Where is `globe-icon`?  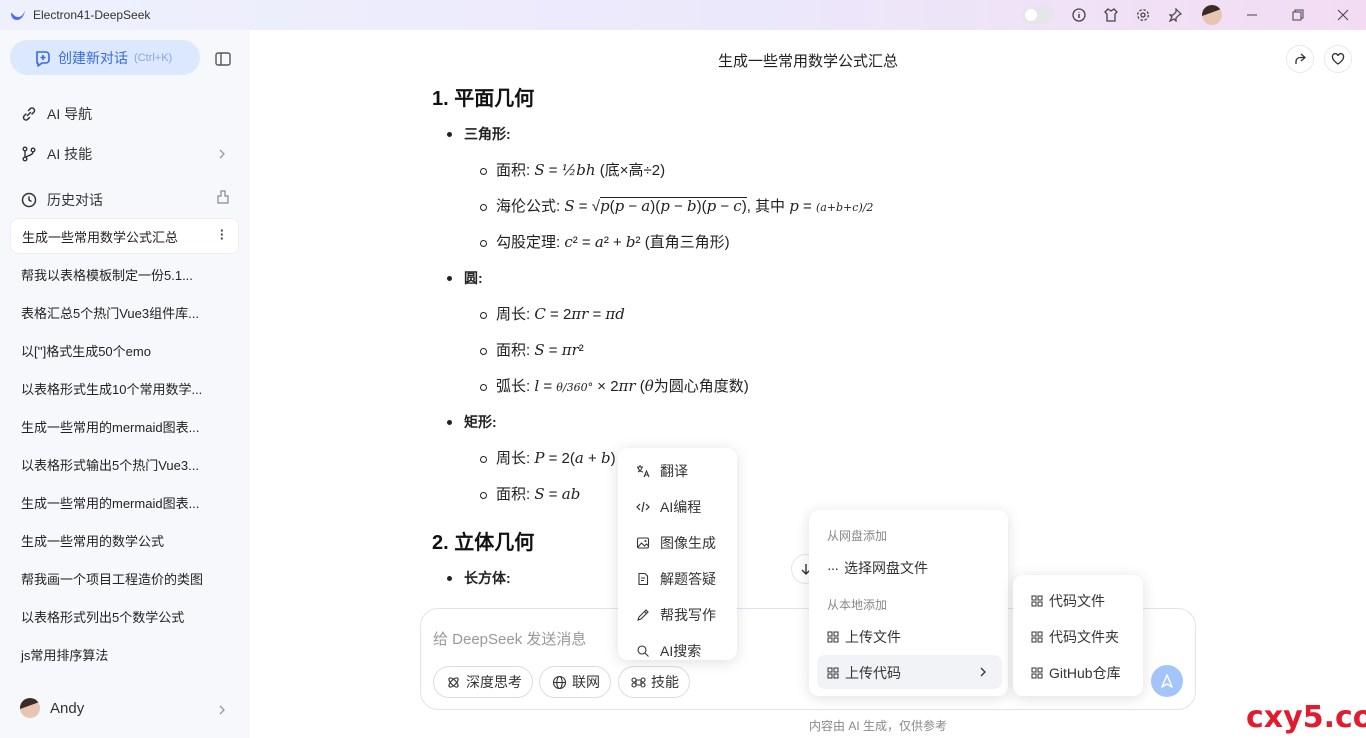 globe-icon is located at coordinates (559, 682).